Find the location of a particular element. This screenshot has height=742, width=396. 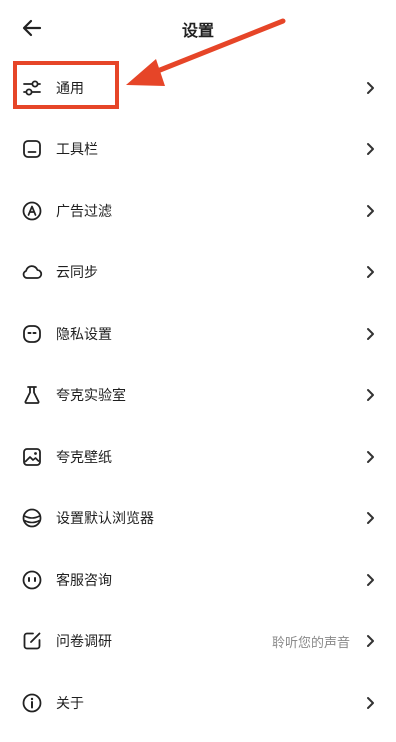

settings-item-survey: 问卷调研 聆听您的声音 is located at coordinates (198, 642).